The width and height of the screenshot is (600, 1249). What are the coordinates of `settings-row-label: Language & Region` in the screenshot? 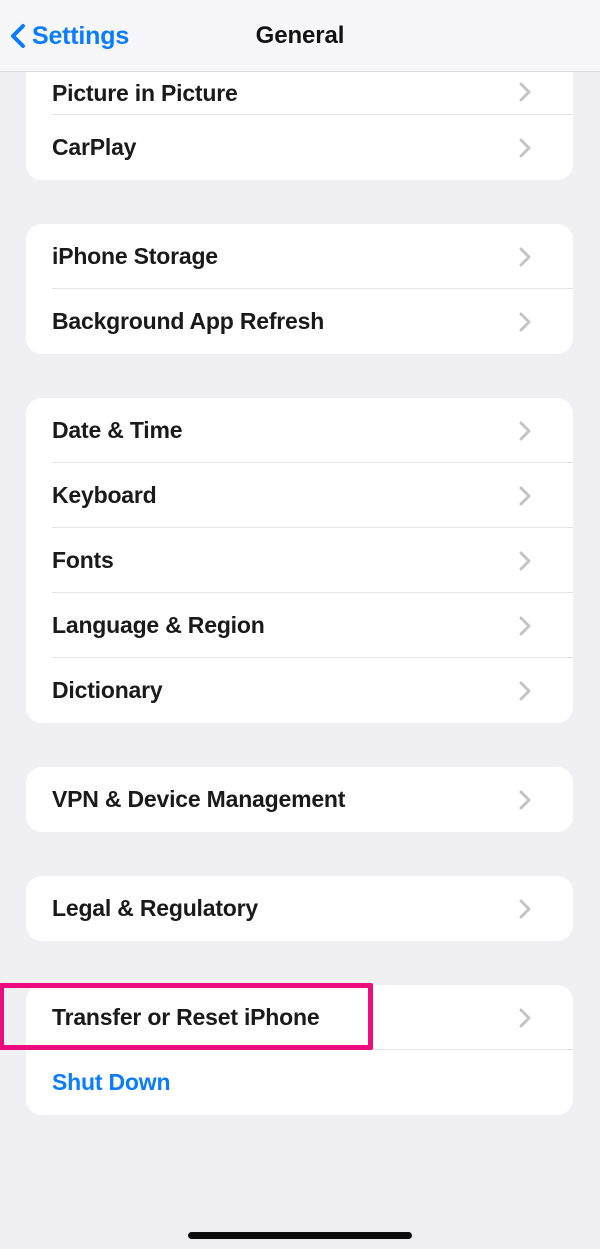 It's located at (158, 625).